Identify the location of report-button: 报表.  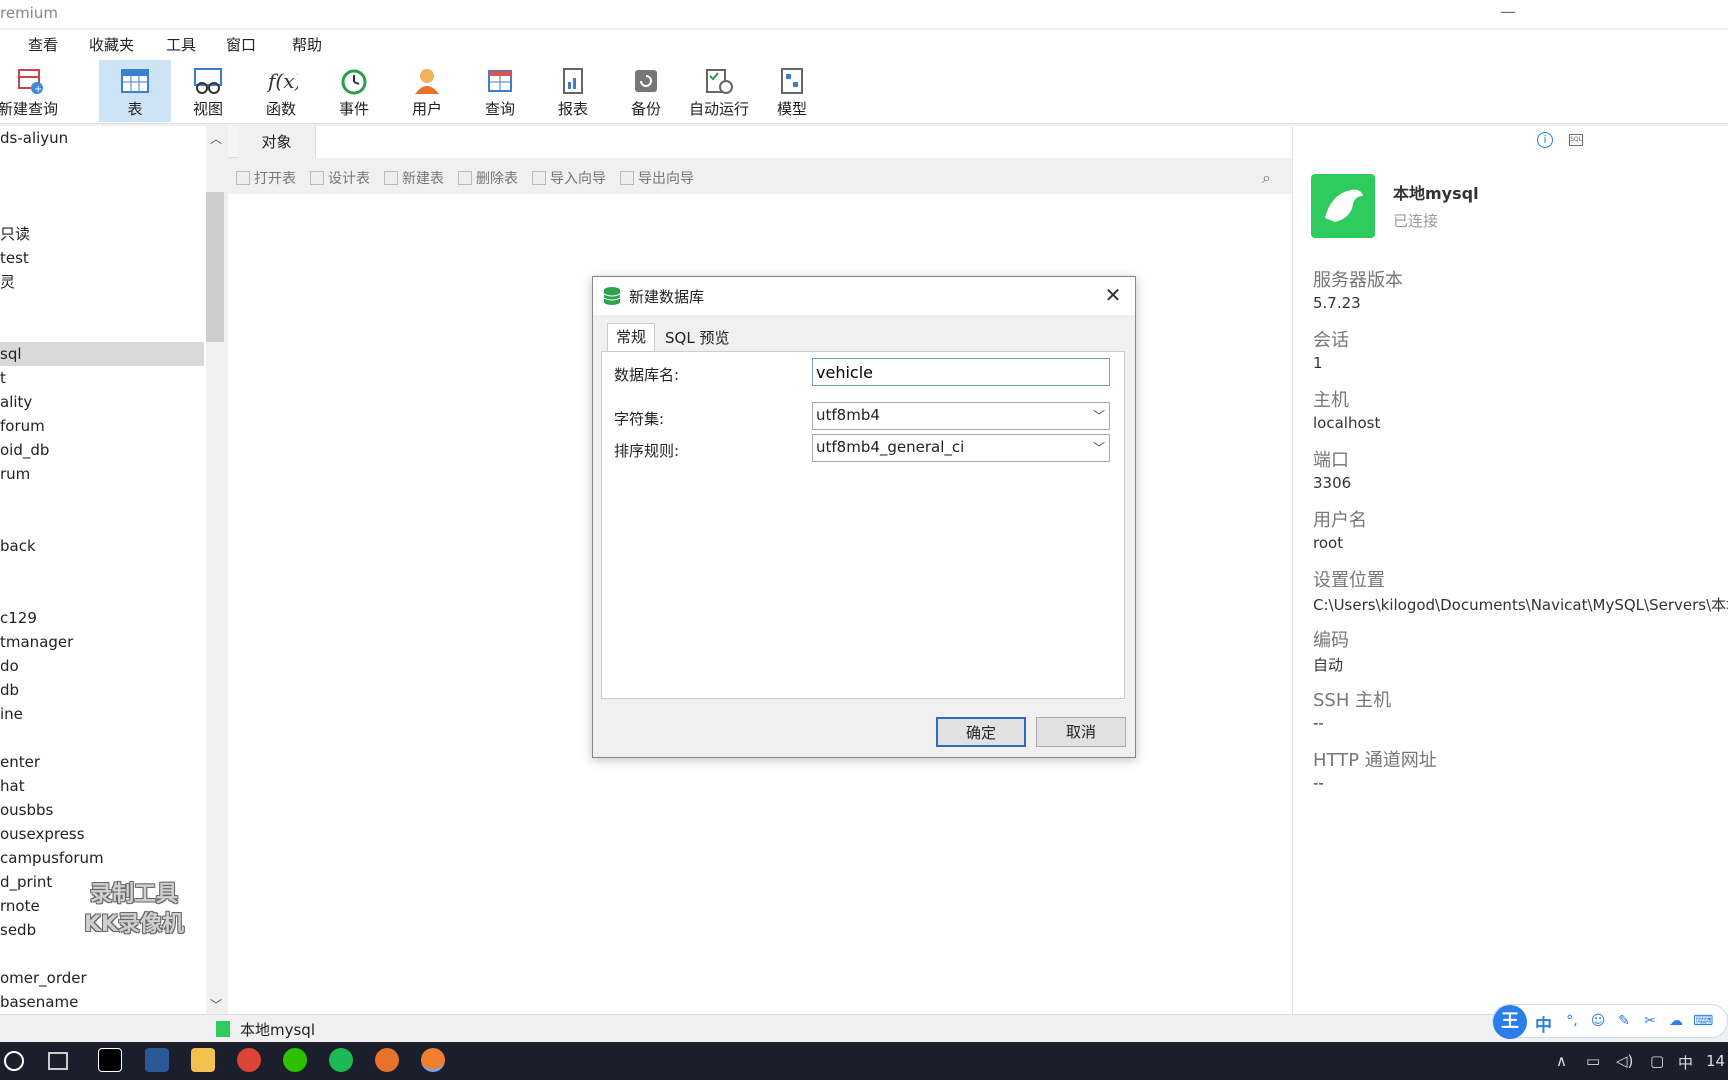
(573, 91).